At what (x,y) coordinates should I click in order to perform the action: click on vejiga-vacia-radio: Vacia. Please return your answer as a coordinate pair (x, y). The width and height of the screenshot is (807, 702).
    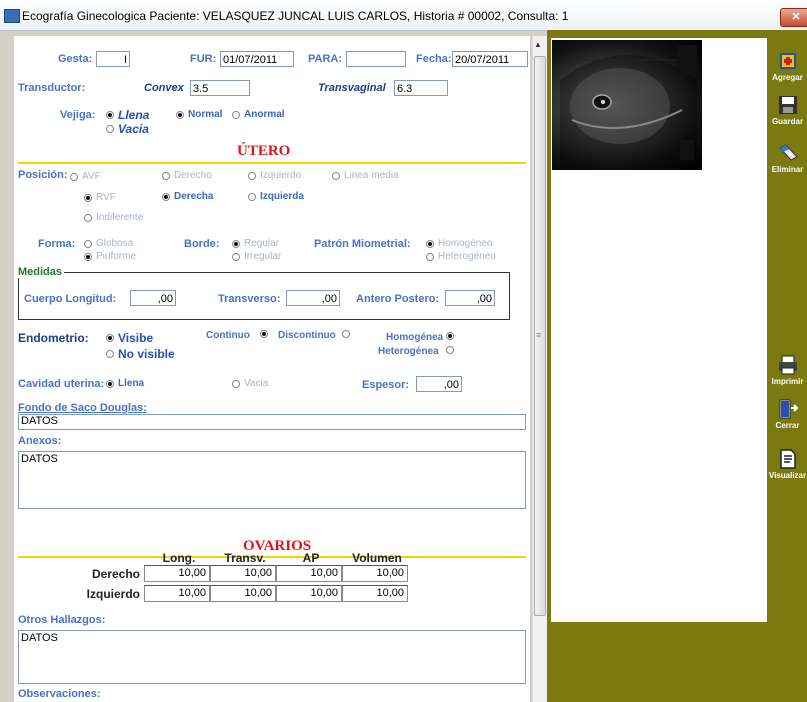
    Looking at the image, I should click on (127, 129).